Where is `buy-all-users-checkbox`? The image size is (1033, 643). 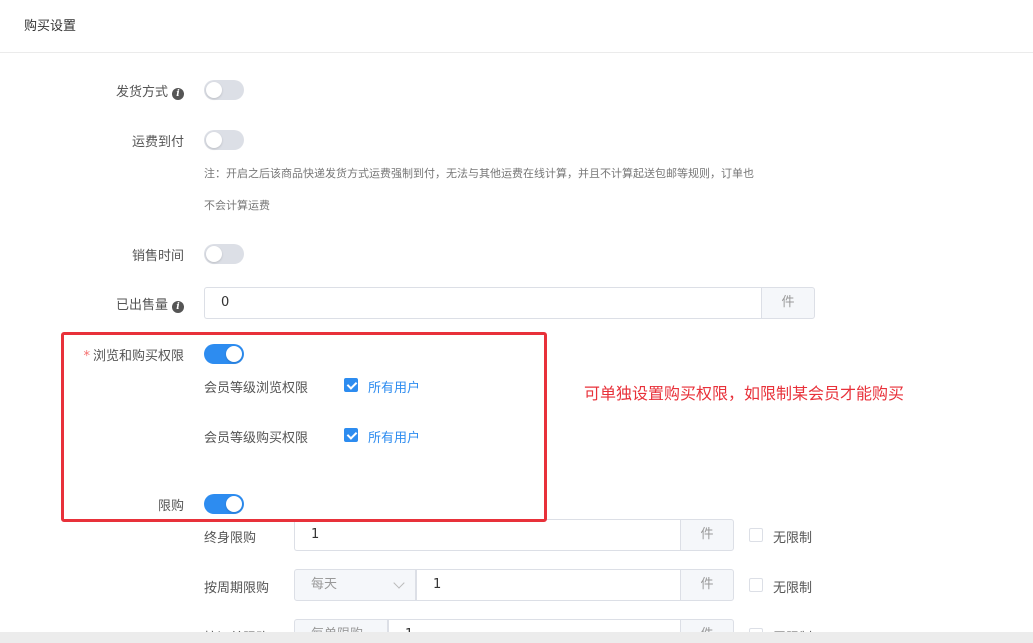 buy-all-users-checkbox is located at coordinates (351, 435).